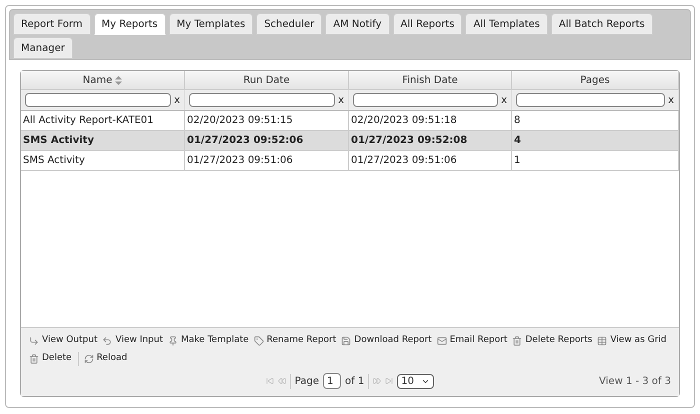 This screenshot has height=414, width=700. Describe the element at coordinates (472, 341) in the screenshot. I see `toolbar-action: Email Report` at that location.